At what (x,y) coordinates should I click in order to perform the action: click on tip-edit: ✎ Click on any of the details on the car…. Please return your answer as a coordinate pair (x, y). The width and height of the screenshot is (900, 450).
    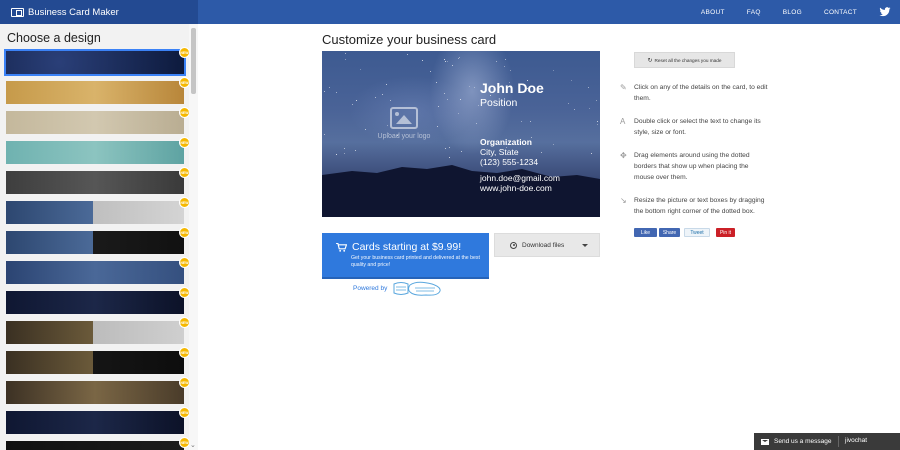
    Looking at the image, I should click on (695, 93).